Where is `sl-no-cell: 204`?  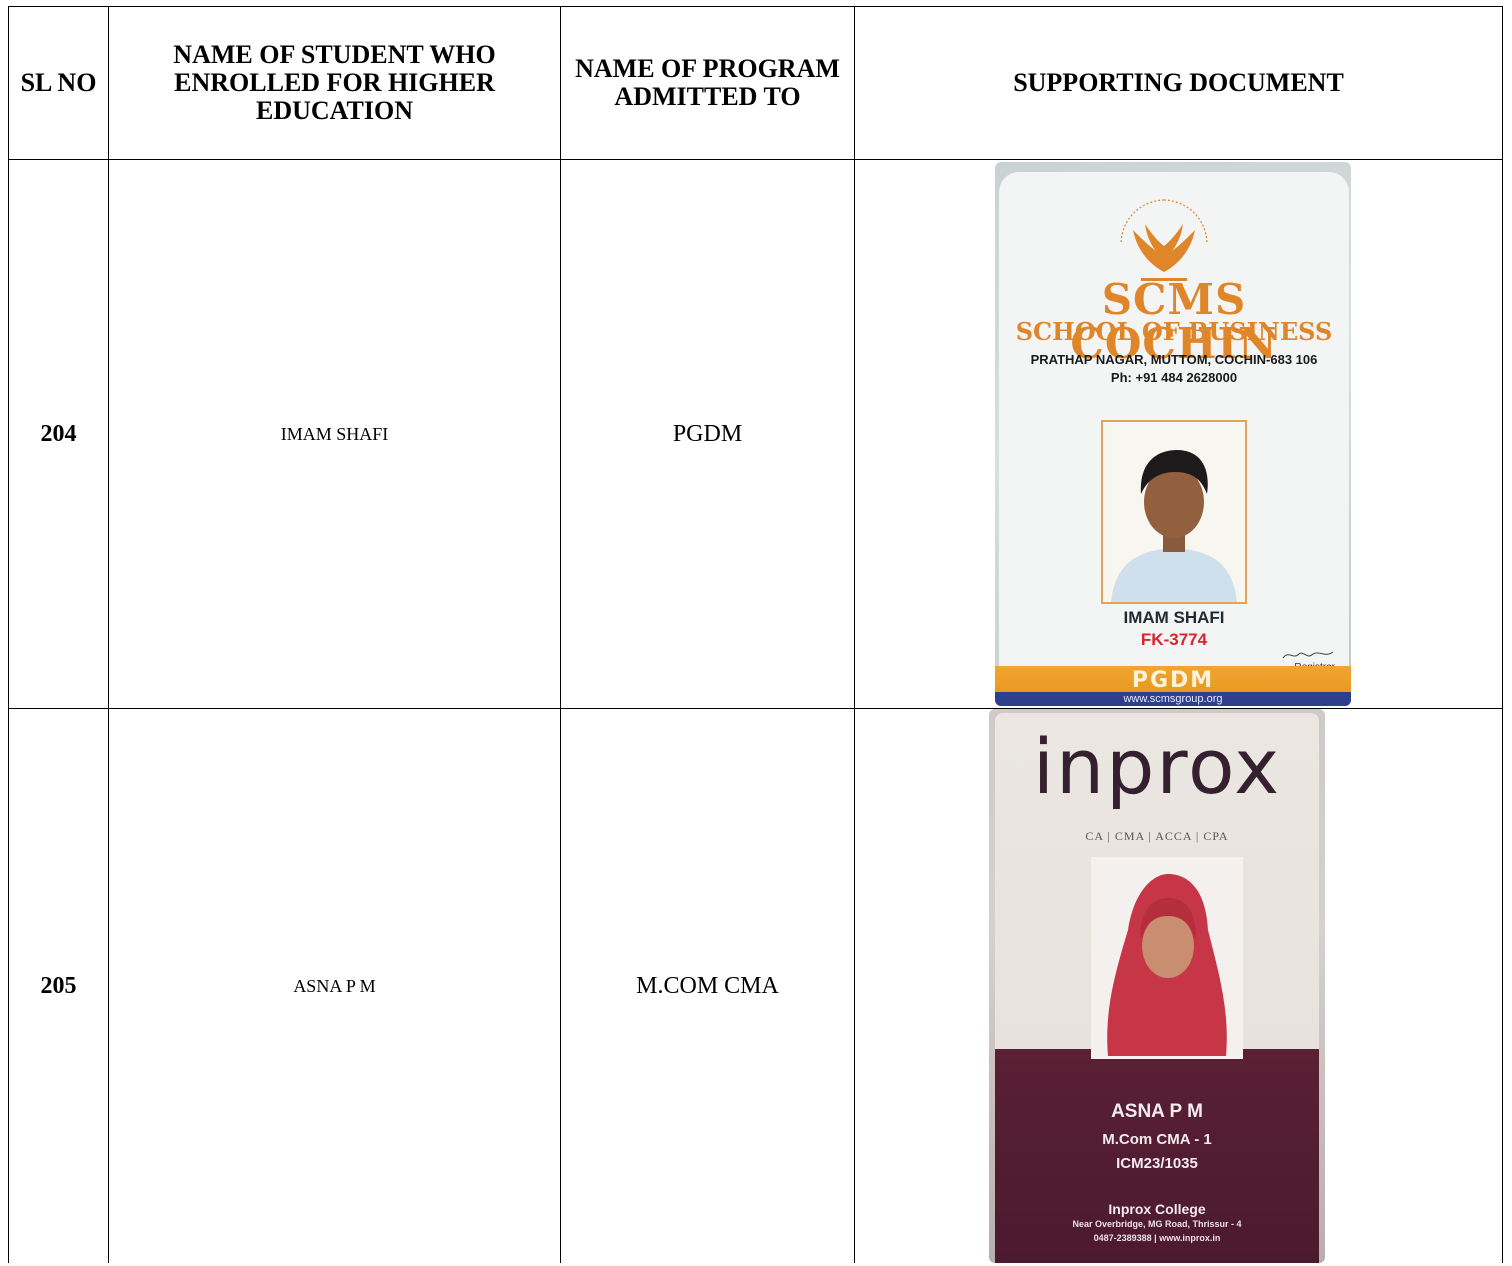
sl-no-cell: 204 is located at coordinates (58, 434).